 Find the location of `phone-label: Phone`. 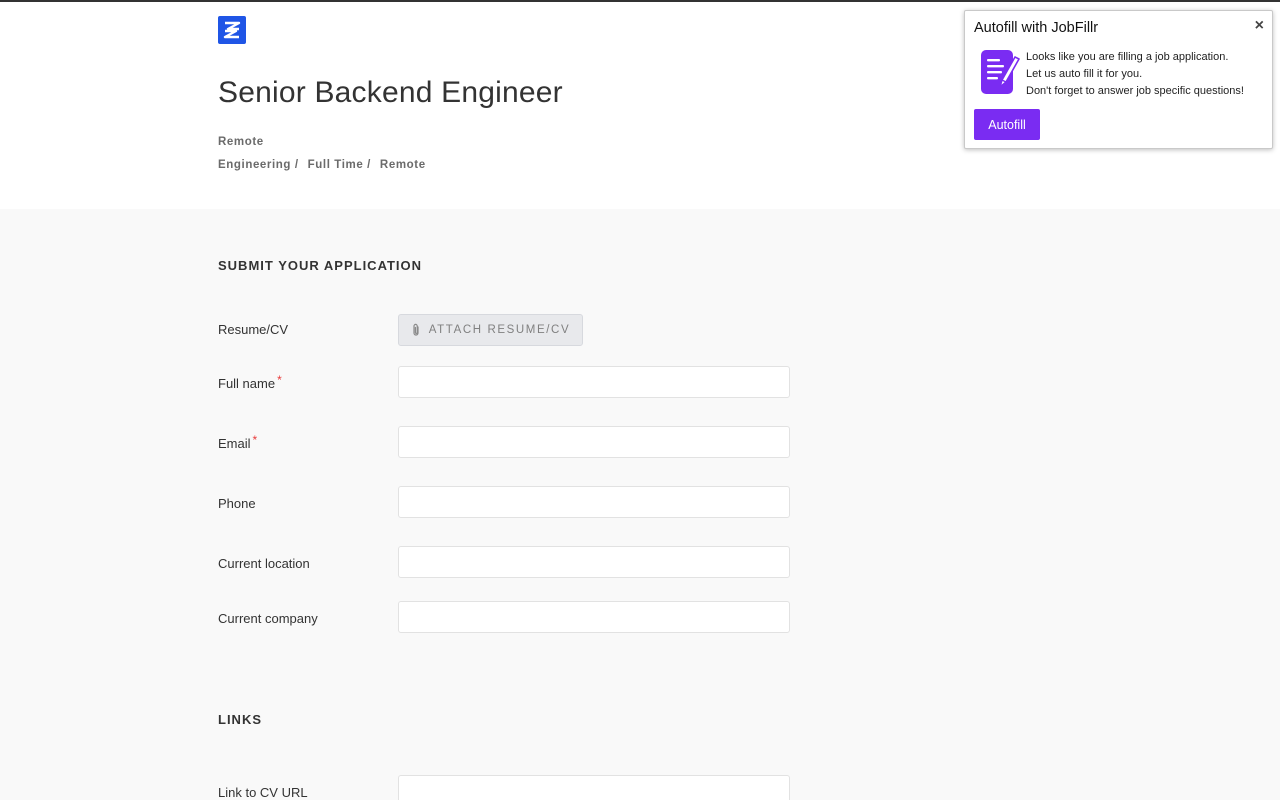

phone-label: Phone is located at coordinates (237, 503).